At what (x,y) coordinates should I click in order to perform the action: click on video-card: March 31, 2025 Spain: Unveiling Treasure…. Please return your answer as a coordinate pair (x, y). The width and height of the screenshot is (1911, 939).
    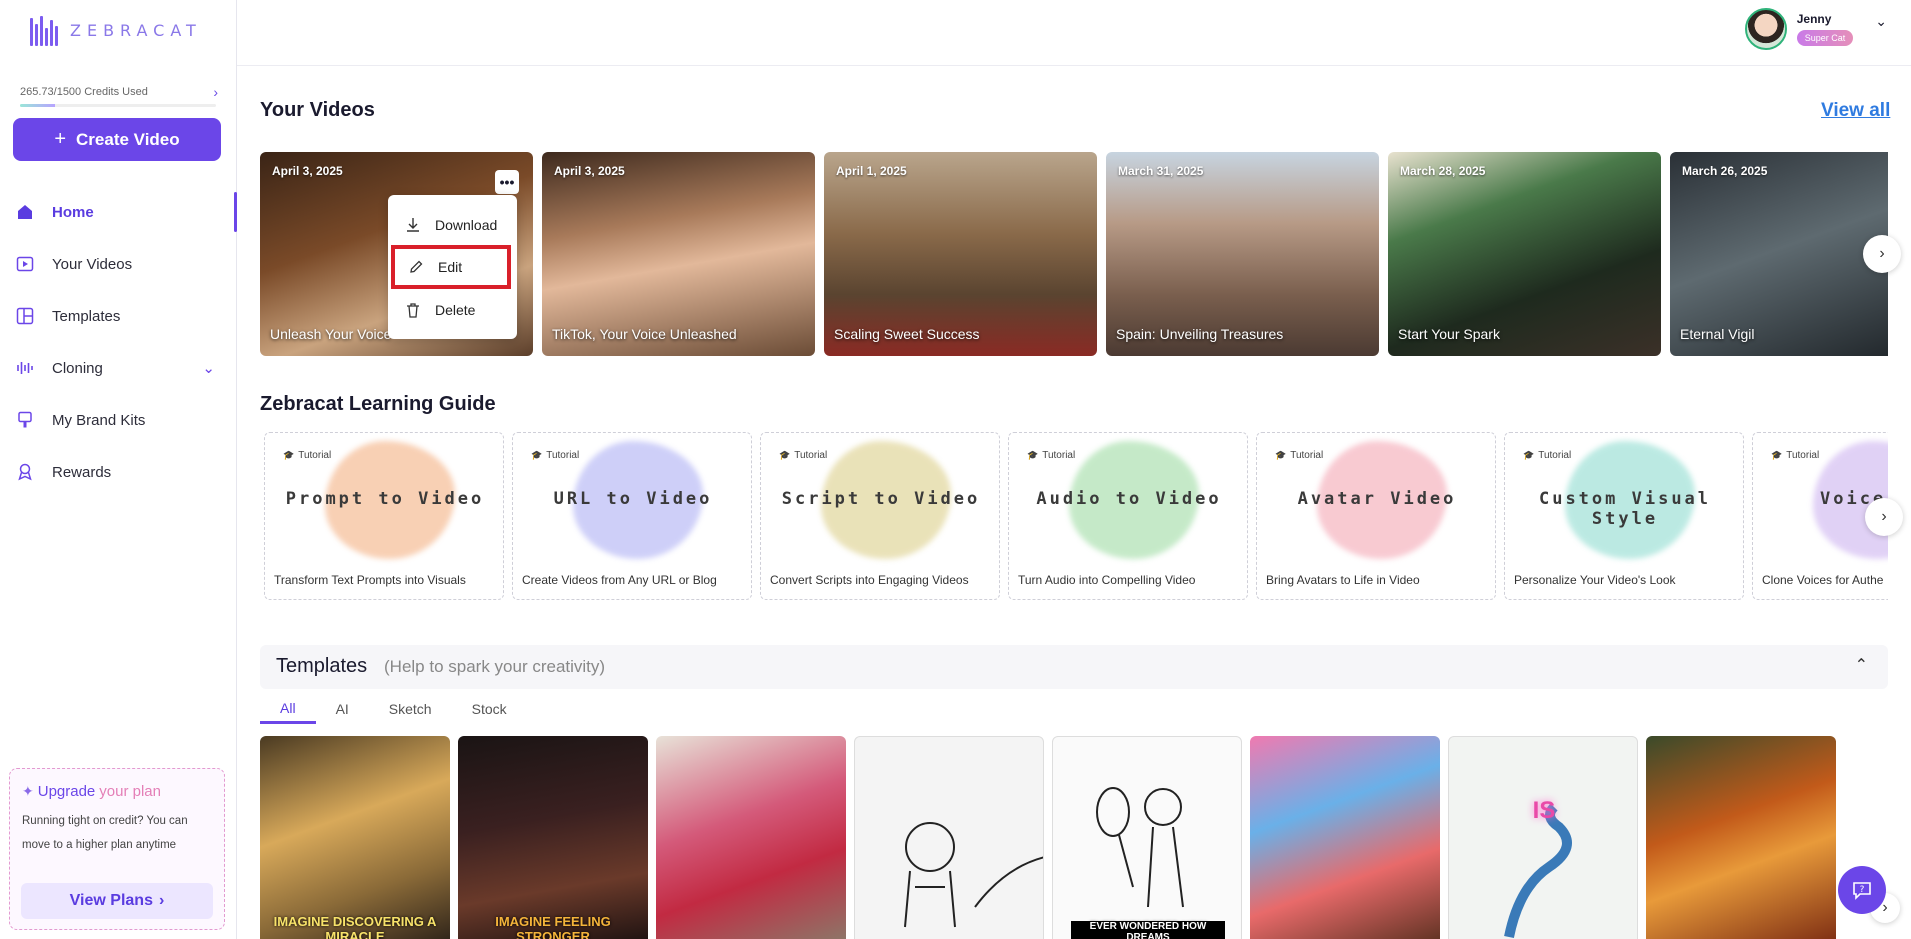
    Looking at the image, I should click on (1242, 254).